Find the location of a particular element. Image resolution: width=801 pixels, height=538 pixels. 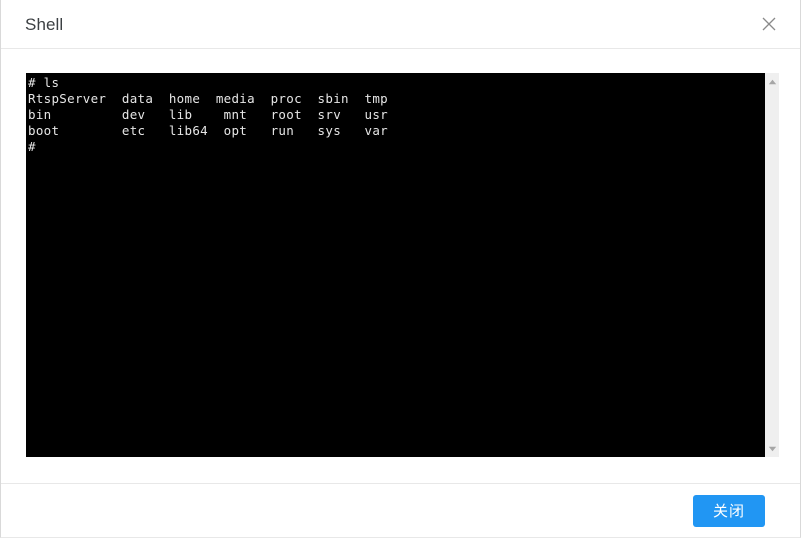

caret-down-icon is located at coordinates (772, 449).